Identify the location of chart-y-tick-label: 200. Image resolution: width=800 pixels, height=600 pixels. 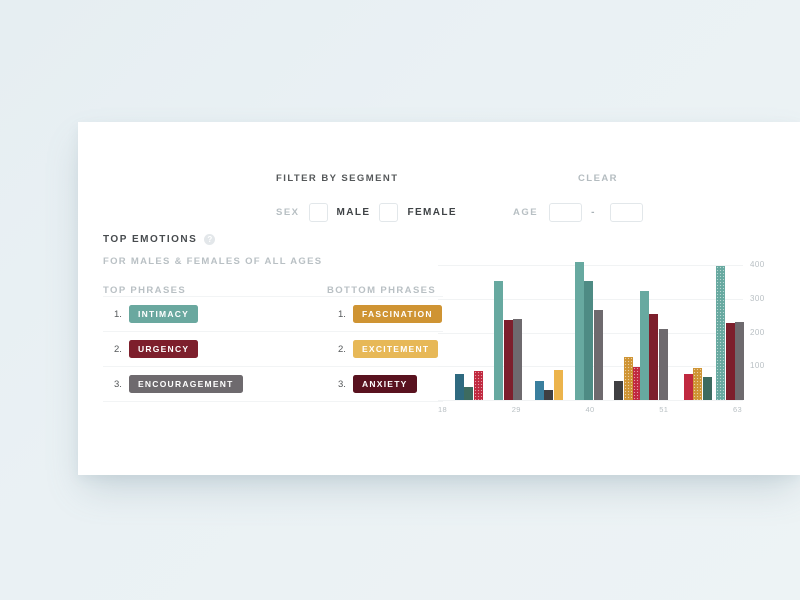
(757, 332).